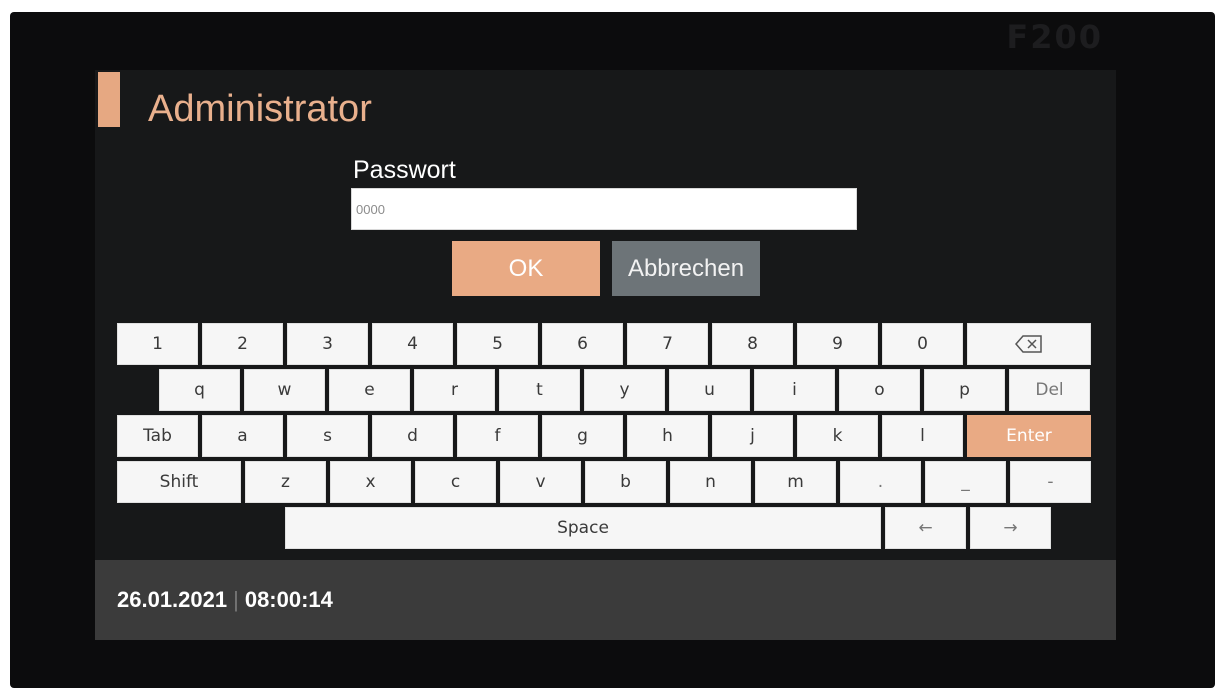  Describe the element at coordinates (922, 436) in the screenshot. I see `key-l: l` at that location.